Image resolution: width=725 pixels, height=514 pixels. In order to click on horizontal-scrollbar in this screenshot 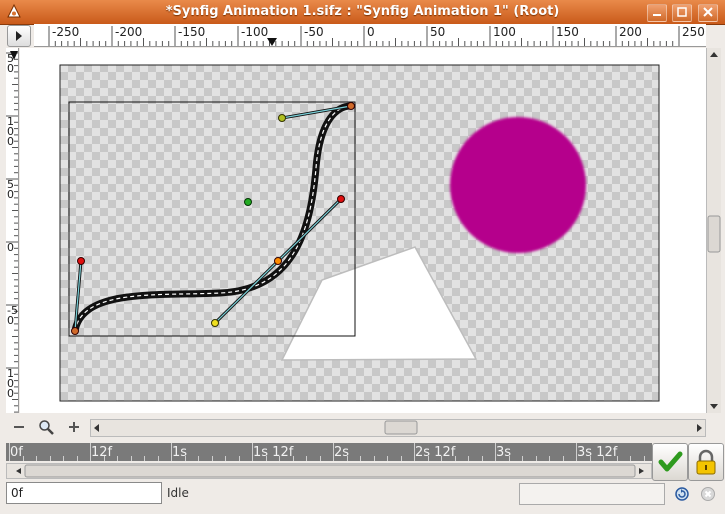, I will do `click(398, 428)`.